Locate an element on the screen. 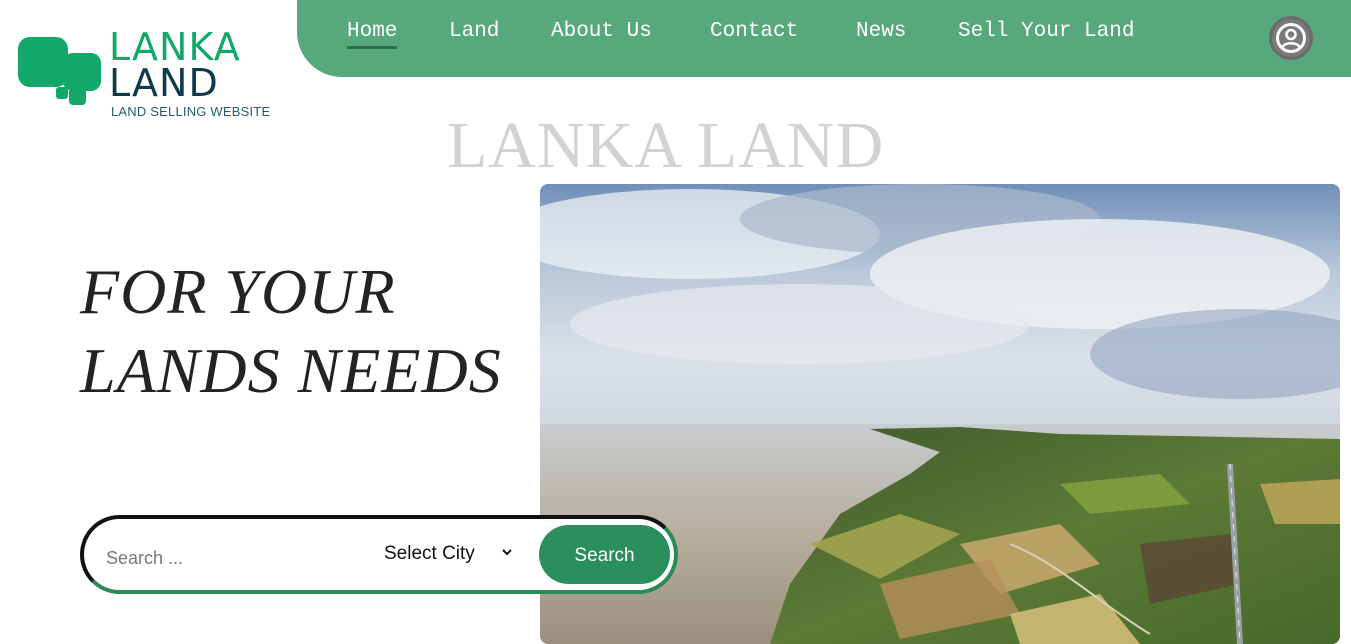 The height and width of the screenshot is (644, 1351). brand-name-line-2: LAND is located at coordinates (164, 83).